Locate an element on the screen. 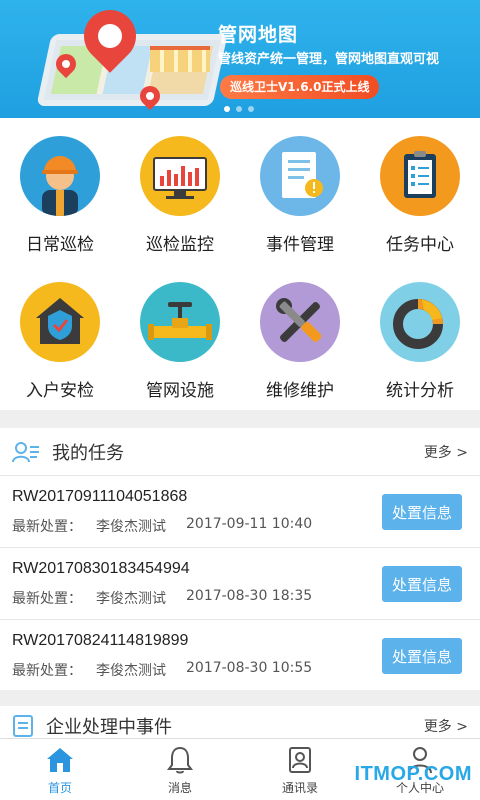 The height and width of the screenshot is (800, 480). grid-item-repair-maintenance: 维修维护 is located at coordinates (300, 337).